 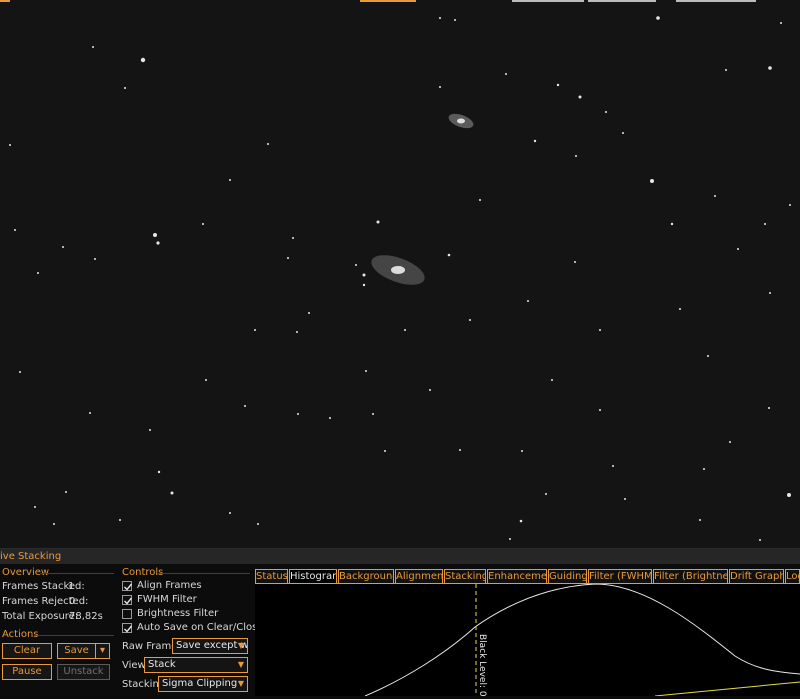 I want to click on brightness-filter-checkbox, so click(x=127, y=614).